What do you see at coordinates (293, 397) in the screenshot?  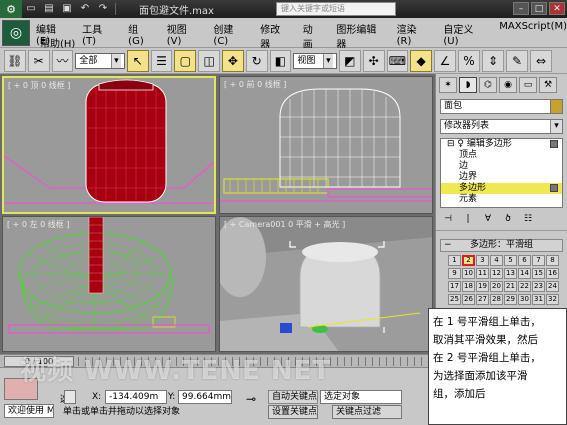 I see `auto-key-button: 自动关键点` at bounding box center [293, 397].